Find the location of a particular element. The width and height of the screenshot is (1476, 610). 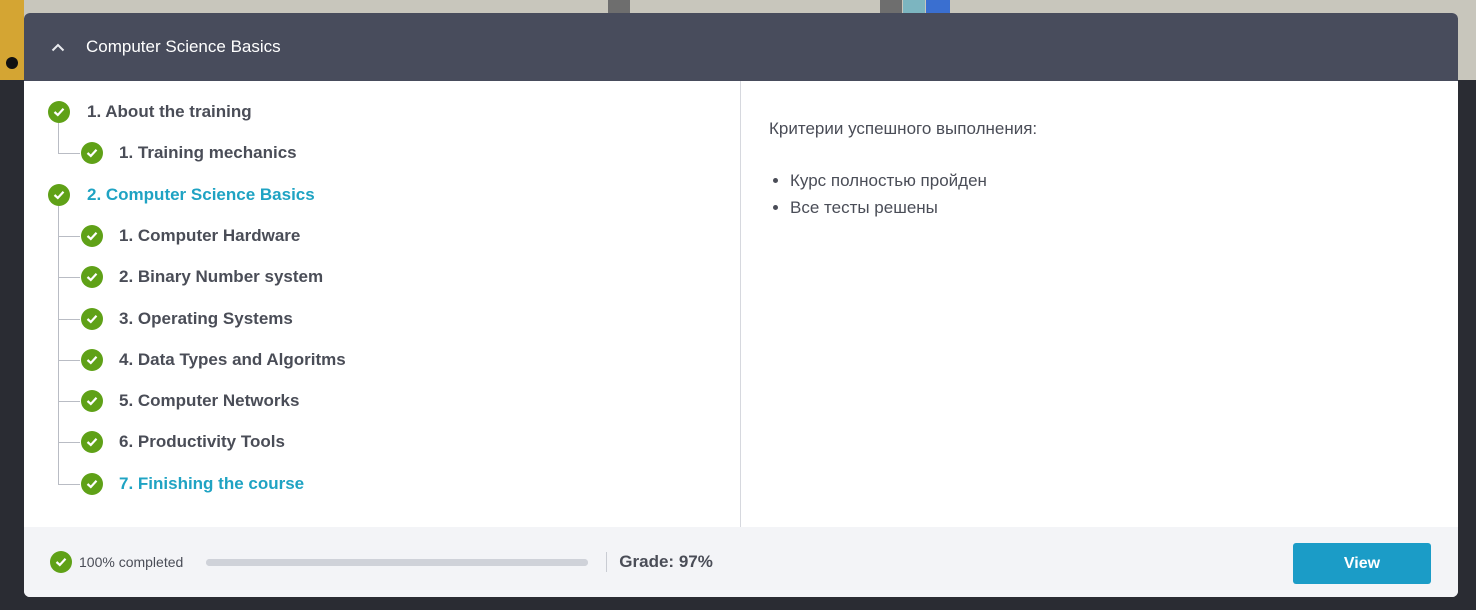

tree-item-label: 1. Computer Hardware is located at coordinates (210, 235).